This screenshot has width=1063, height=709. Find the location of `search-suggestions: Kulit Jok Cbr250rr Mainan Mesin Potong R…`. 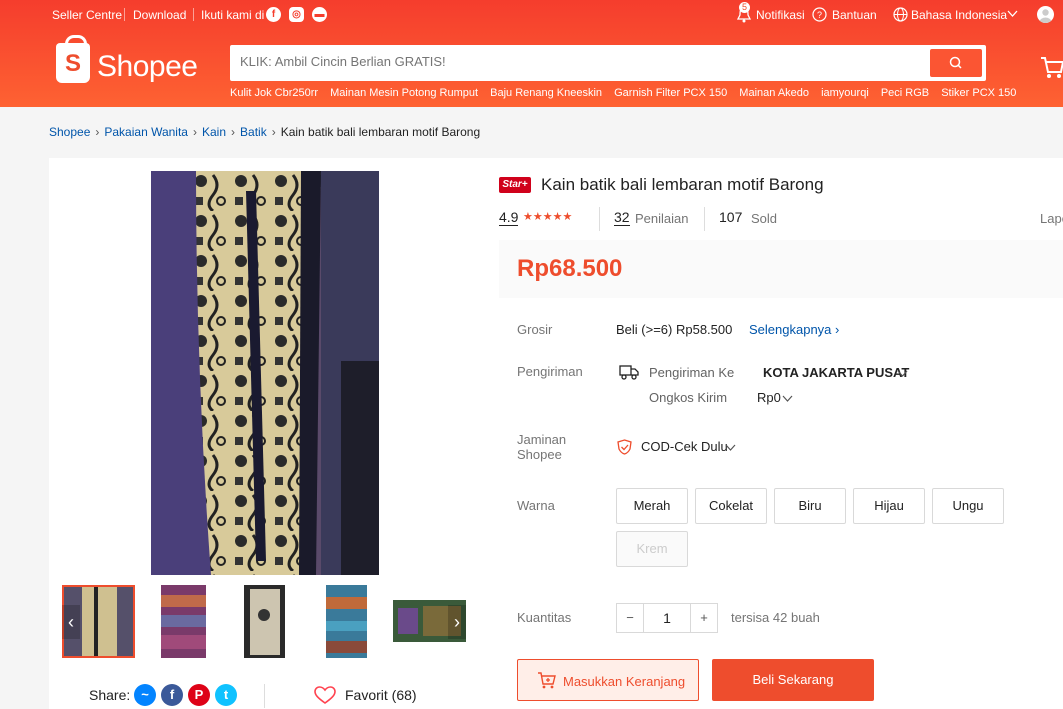

search-suggestions: Kulit Jok Cbr250rr Mainan Mesin Potong R… is located at coordinates (627, 93).